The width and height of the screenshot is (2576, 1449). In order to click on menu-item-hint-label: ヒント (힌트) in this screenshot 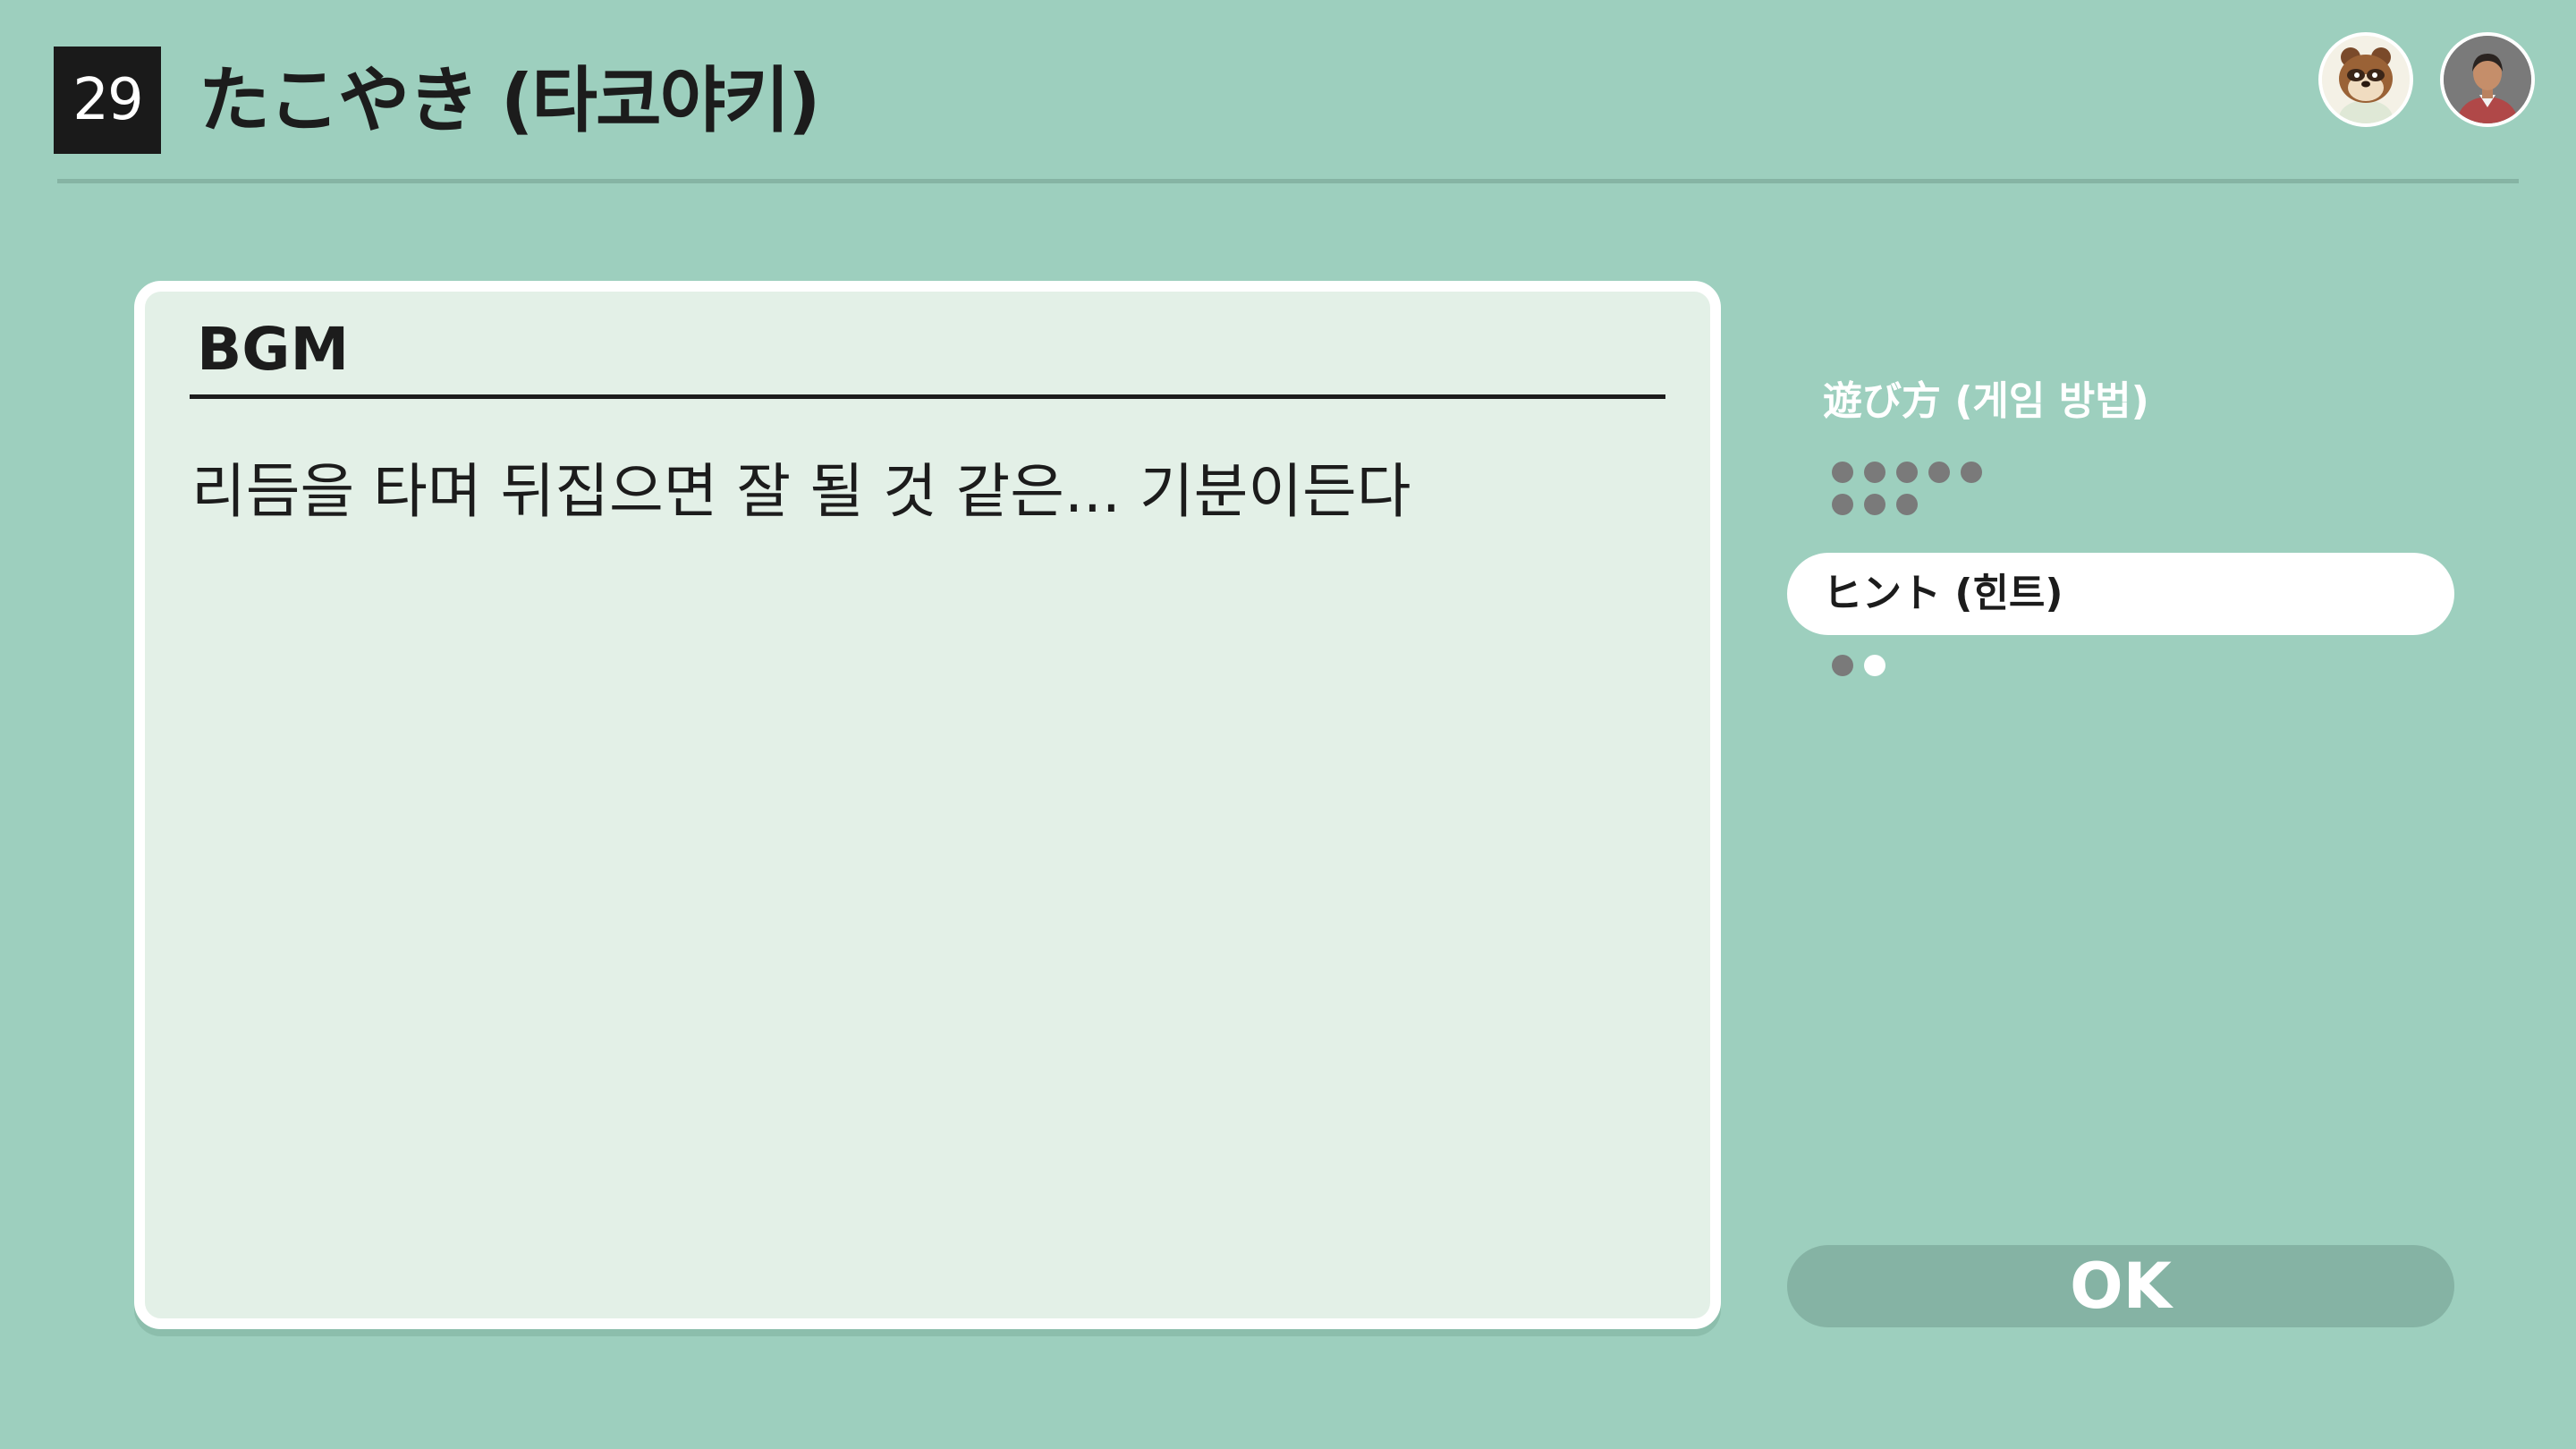, I will do `click(1943, 593)`.